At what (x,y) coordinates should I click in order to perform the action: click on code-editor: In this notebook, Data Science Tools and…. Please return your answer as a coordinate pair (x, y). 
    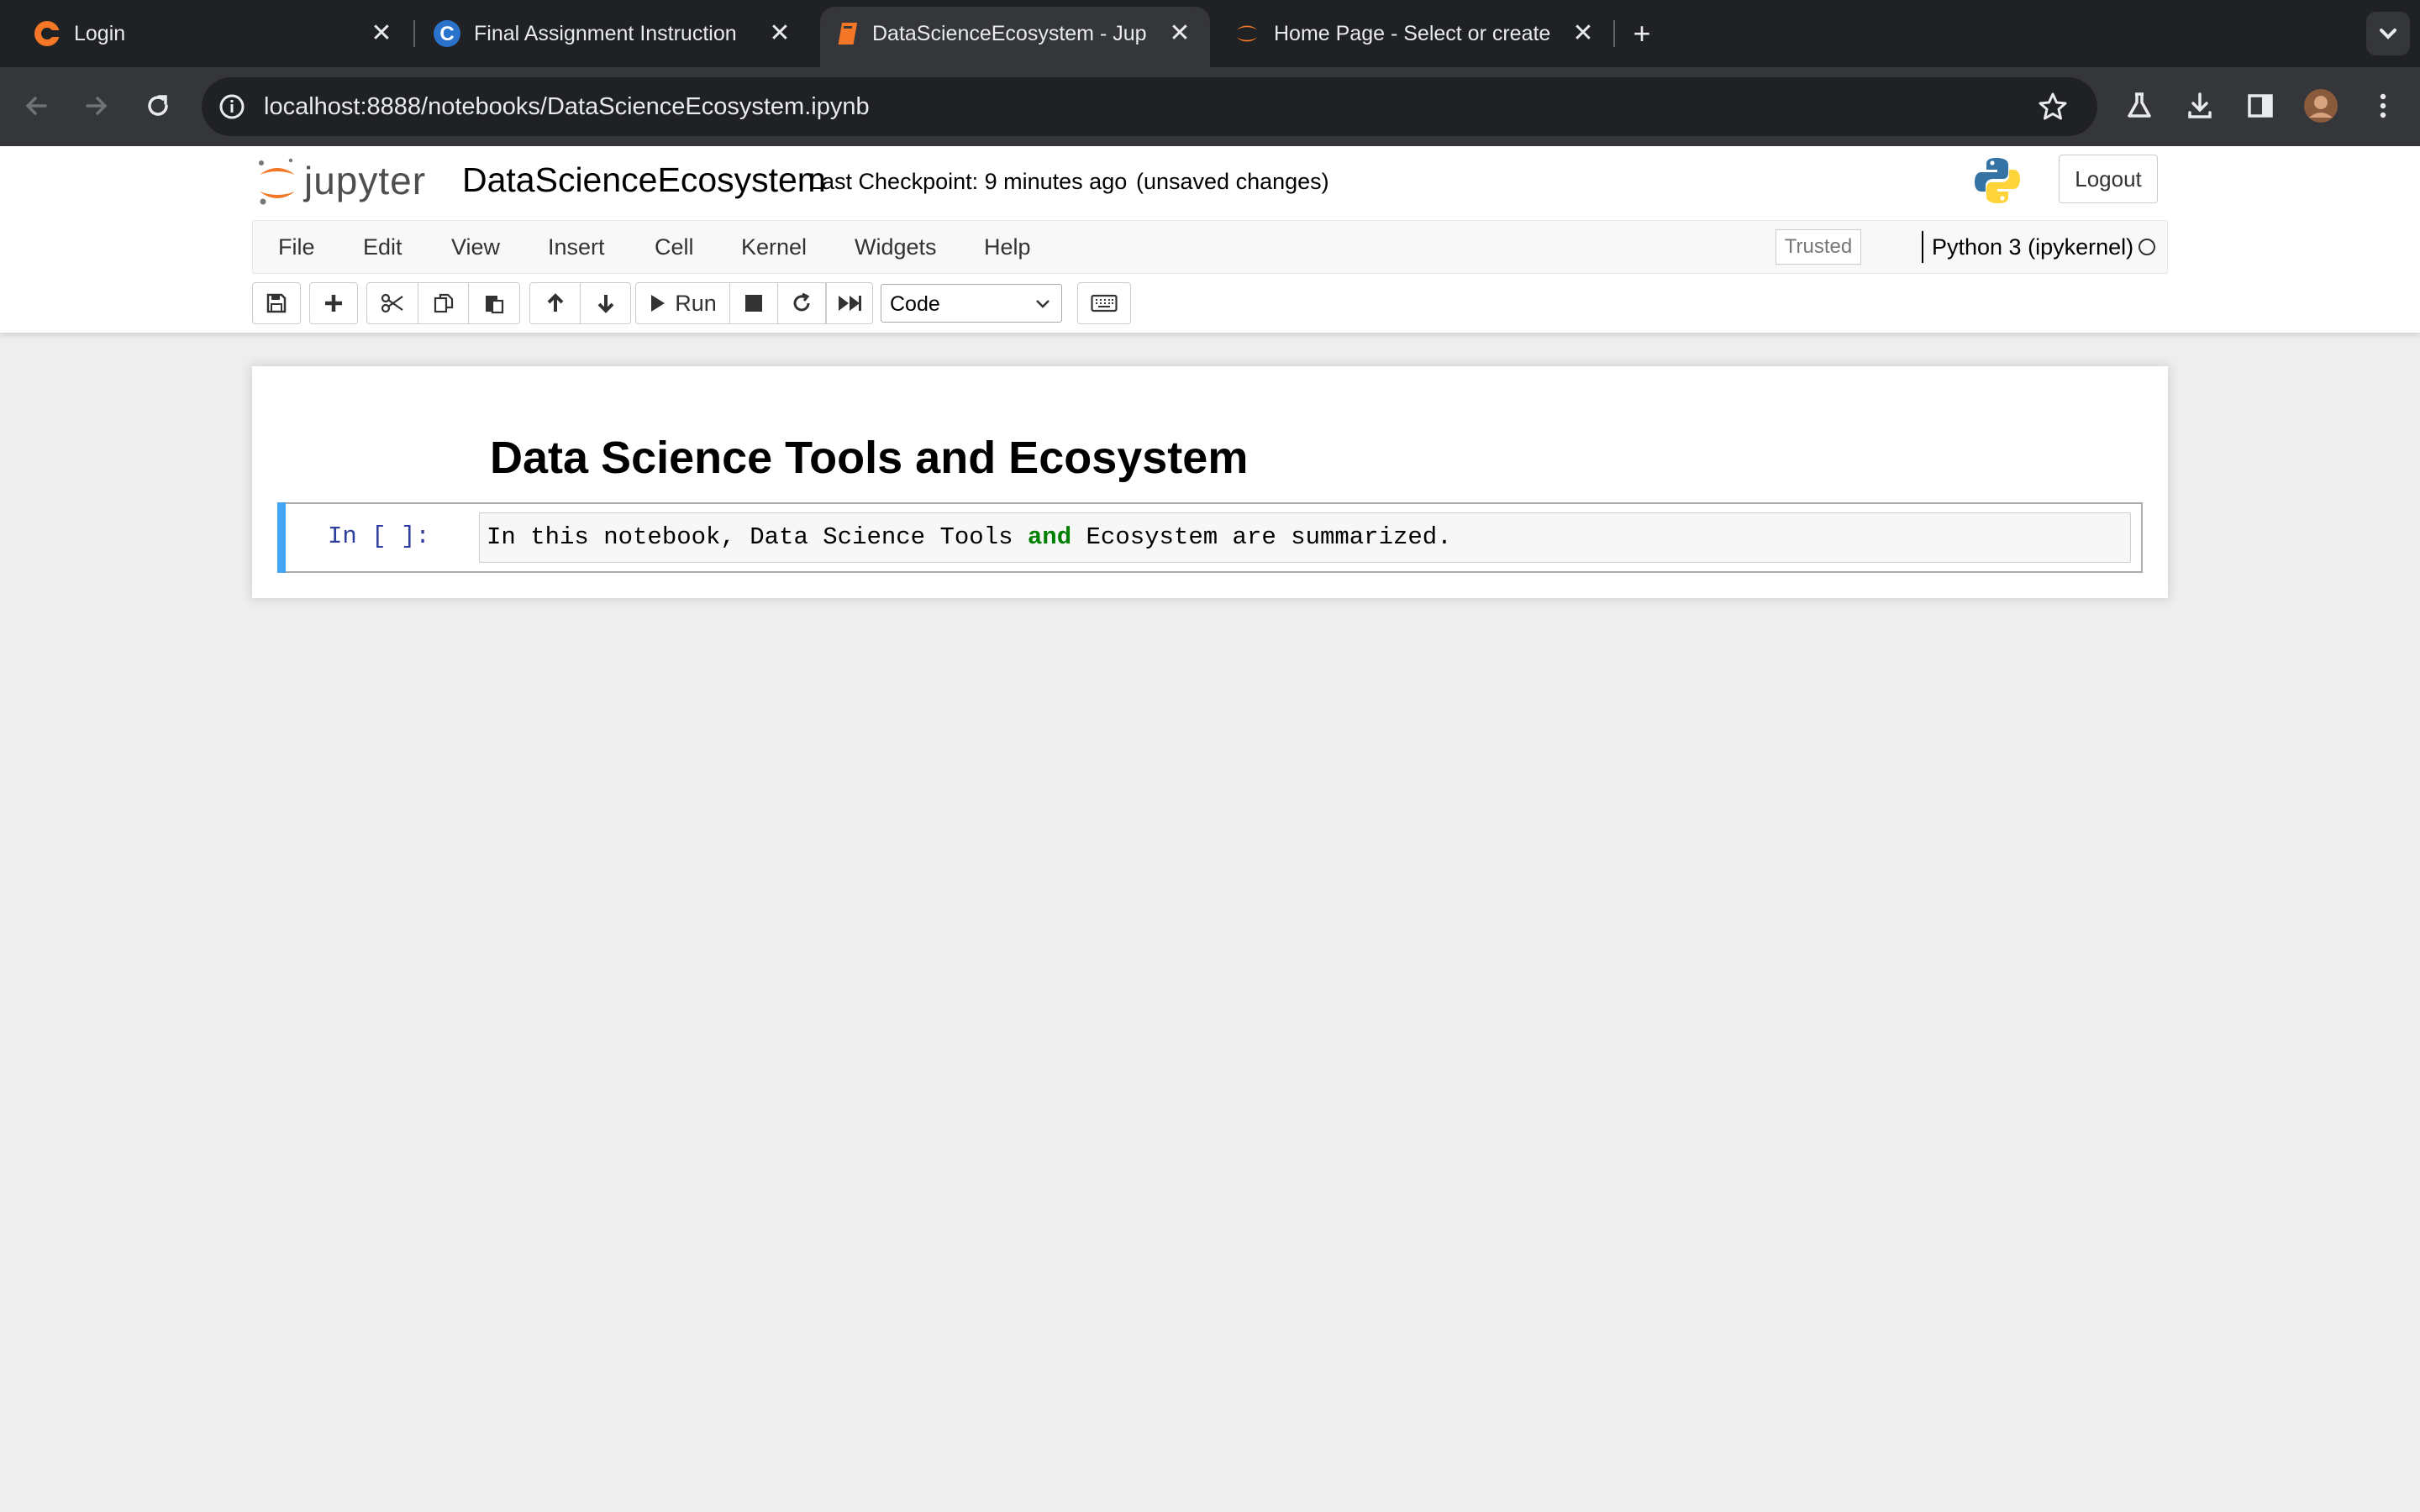
    Looking at the image, I should click on (1305, 537).